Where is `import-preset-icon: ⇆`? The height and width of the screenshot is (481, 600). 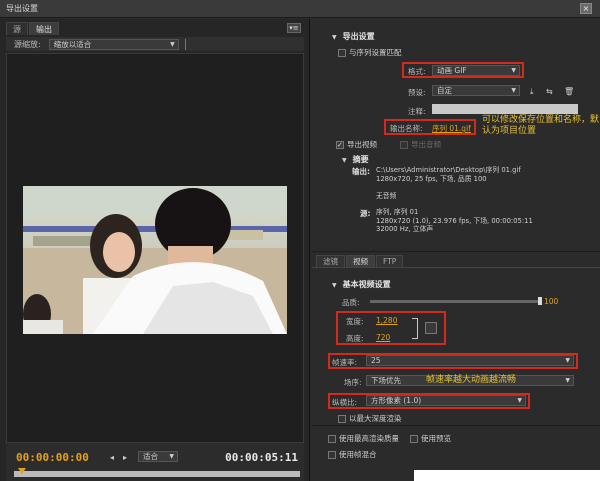 import-preset-icon: ⇆ is located at coordinates (549, 91).